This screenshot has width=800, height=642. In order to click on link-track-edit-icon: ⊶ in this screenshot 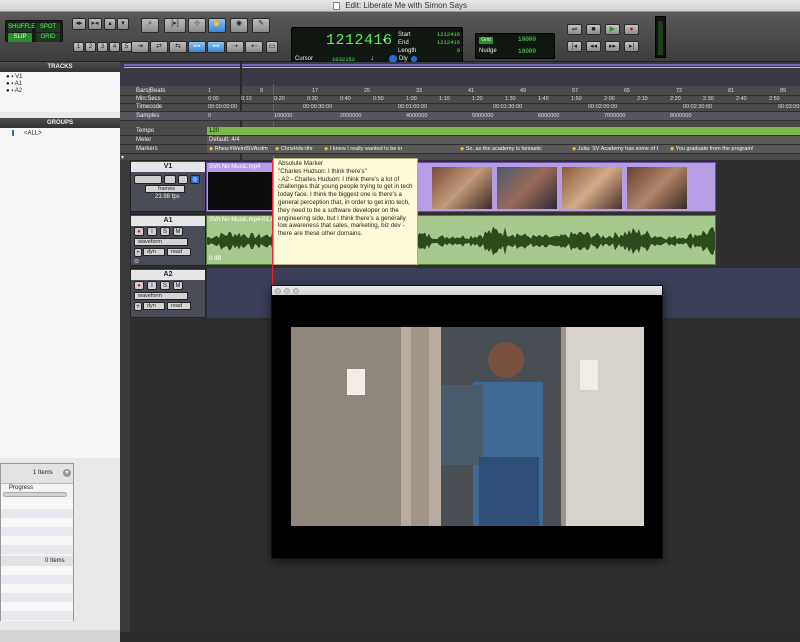, I will do `click(197, 47)`.